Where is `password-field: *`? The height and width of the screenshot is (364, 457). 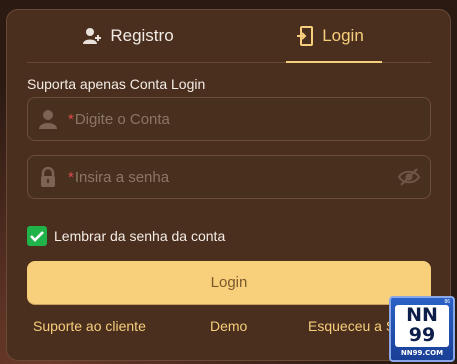 password-field: * is located at coordinates (229, 177).